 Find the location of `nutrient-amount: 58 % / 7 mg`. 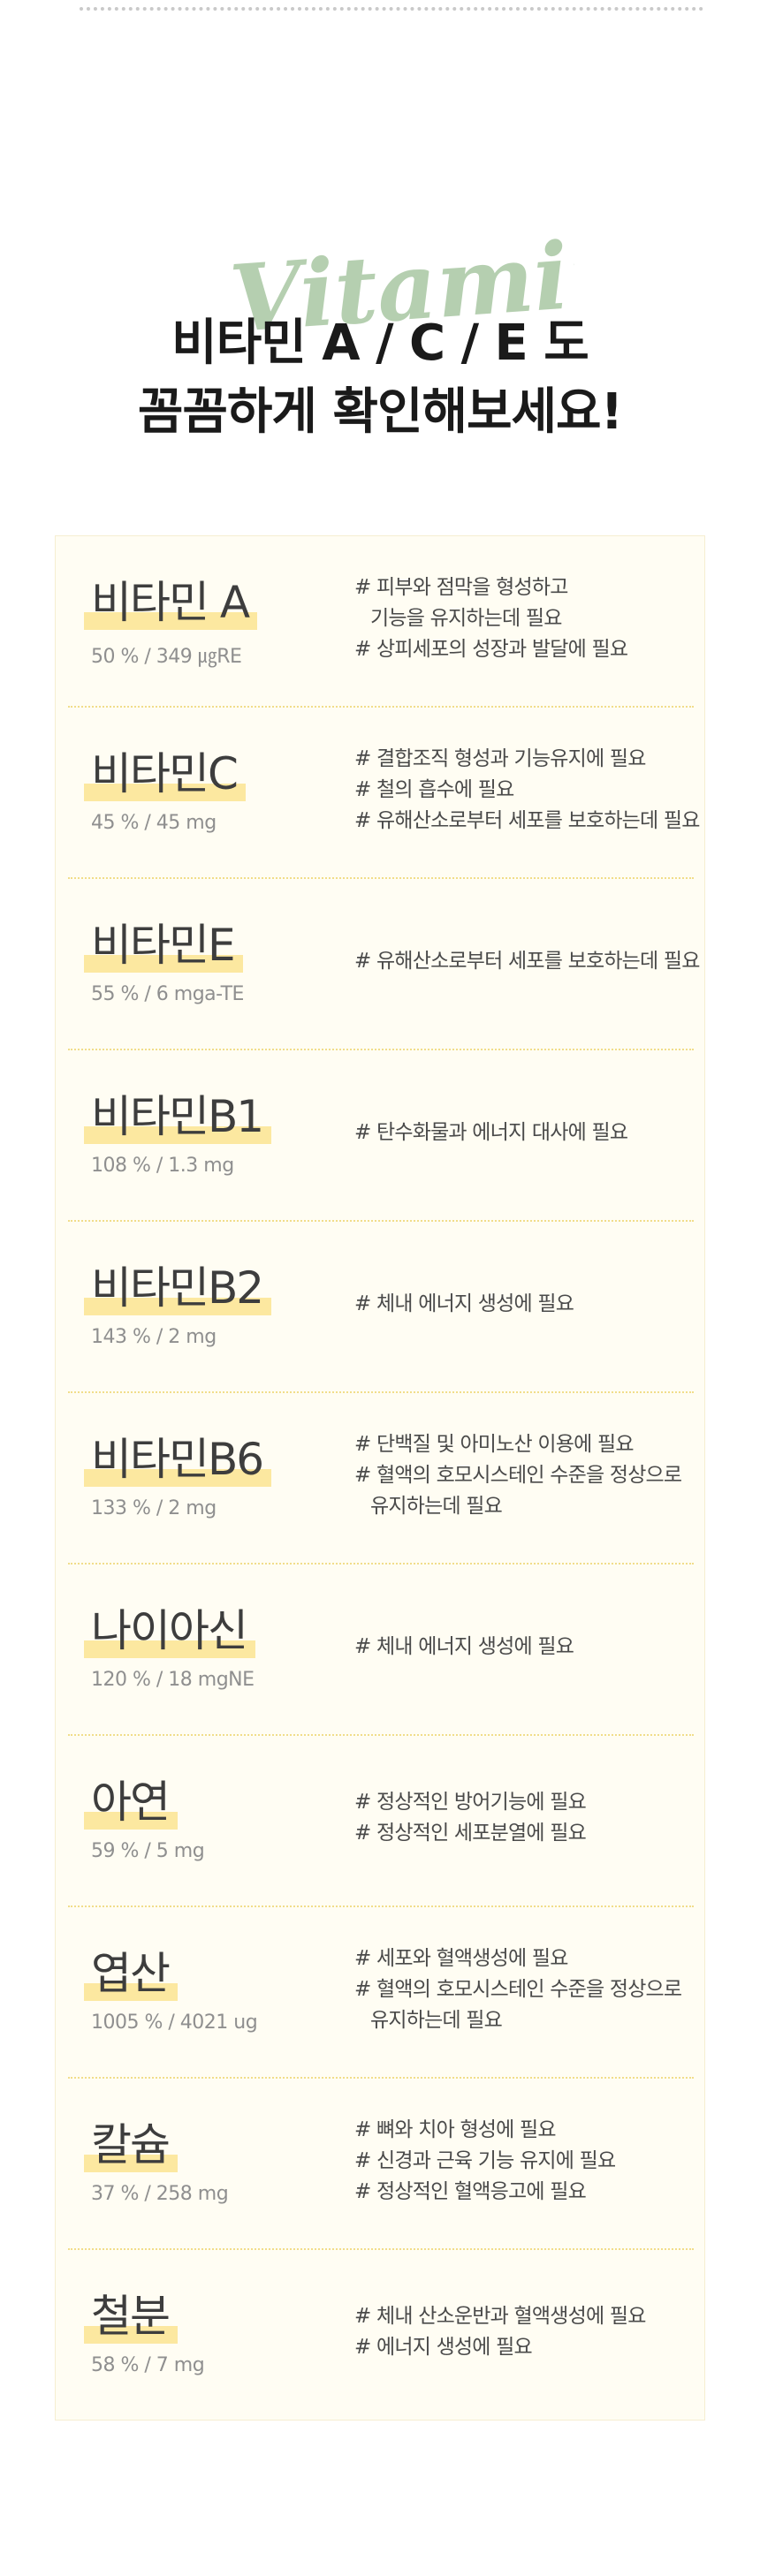

nutrient-amount: 58 % / 7 mg is located at coordinates (148, 2365).